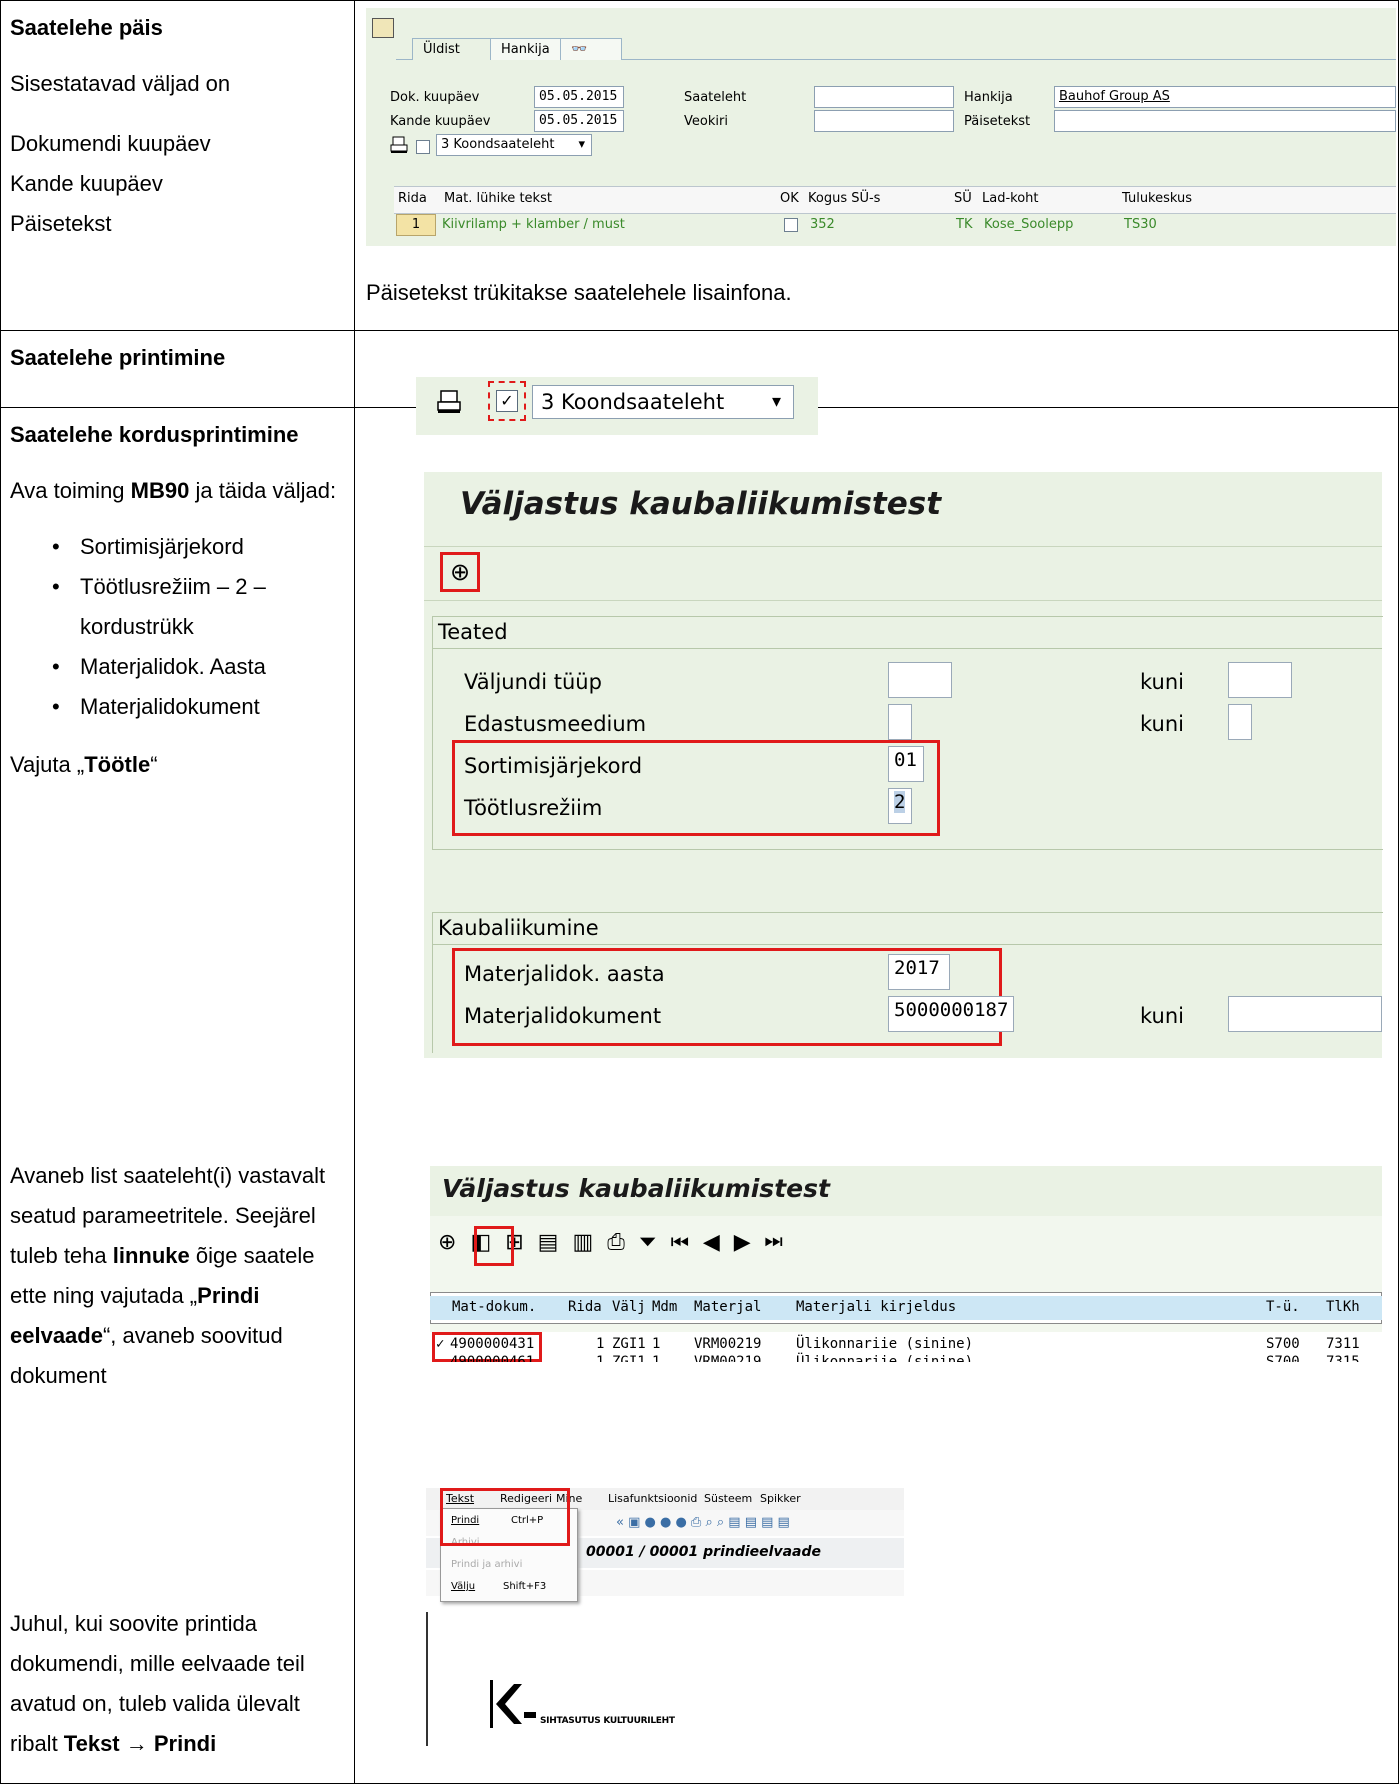 The height and width of the screenshot is (1787, 1399). I want to click on row1-check: ✓, so click(440, 1344).